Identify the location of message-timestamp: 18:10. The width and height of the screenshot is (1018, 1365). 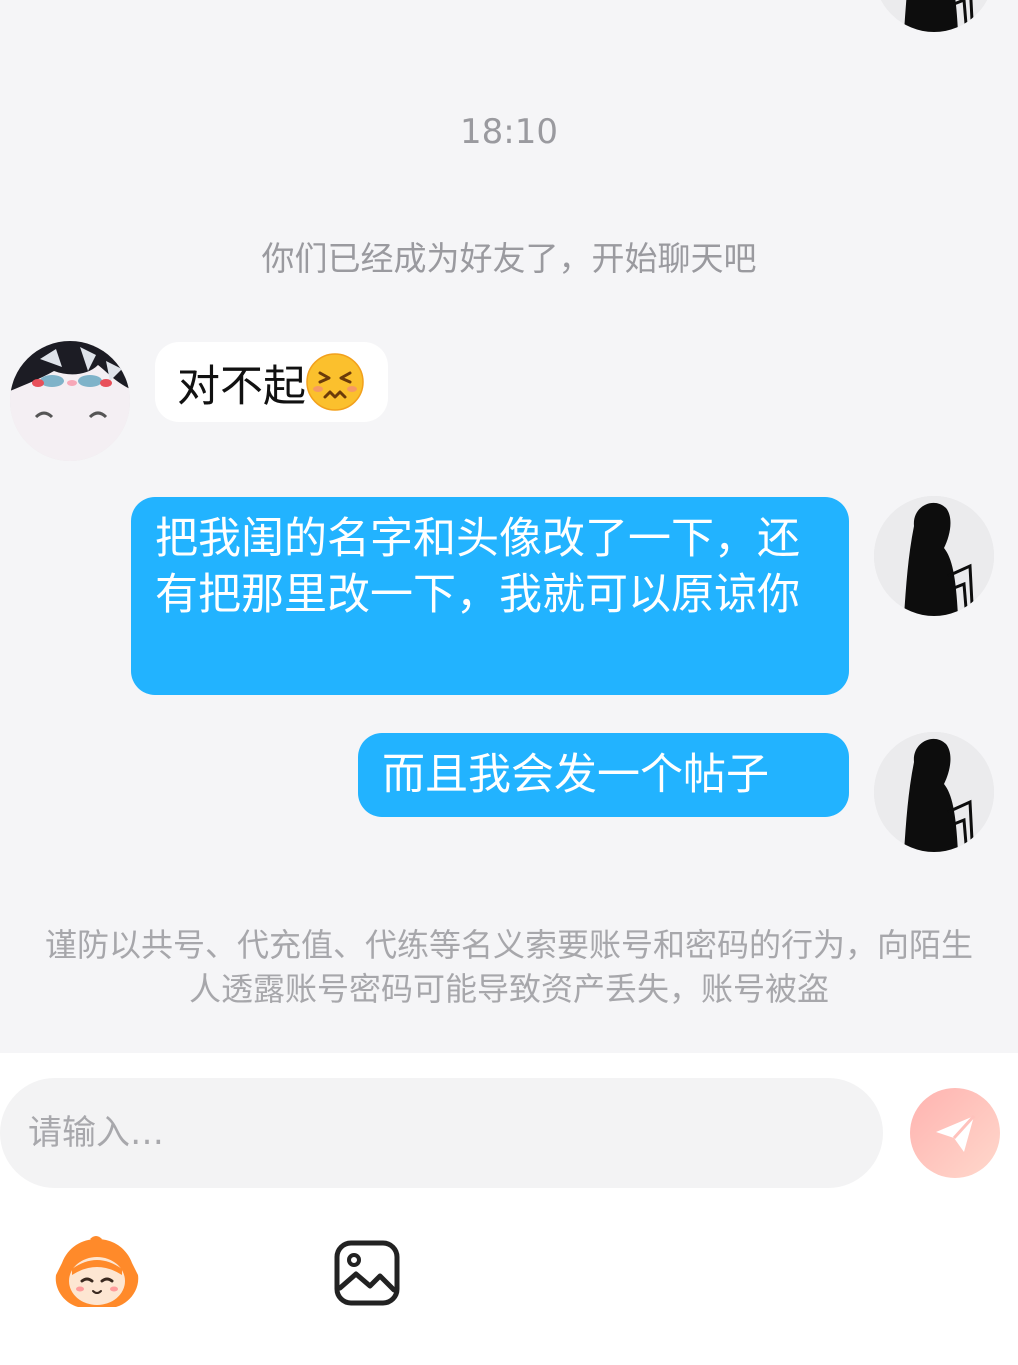
(509, 132).